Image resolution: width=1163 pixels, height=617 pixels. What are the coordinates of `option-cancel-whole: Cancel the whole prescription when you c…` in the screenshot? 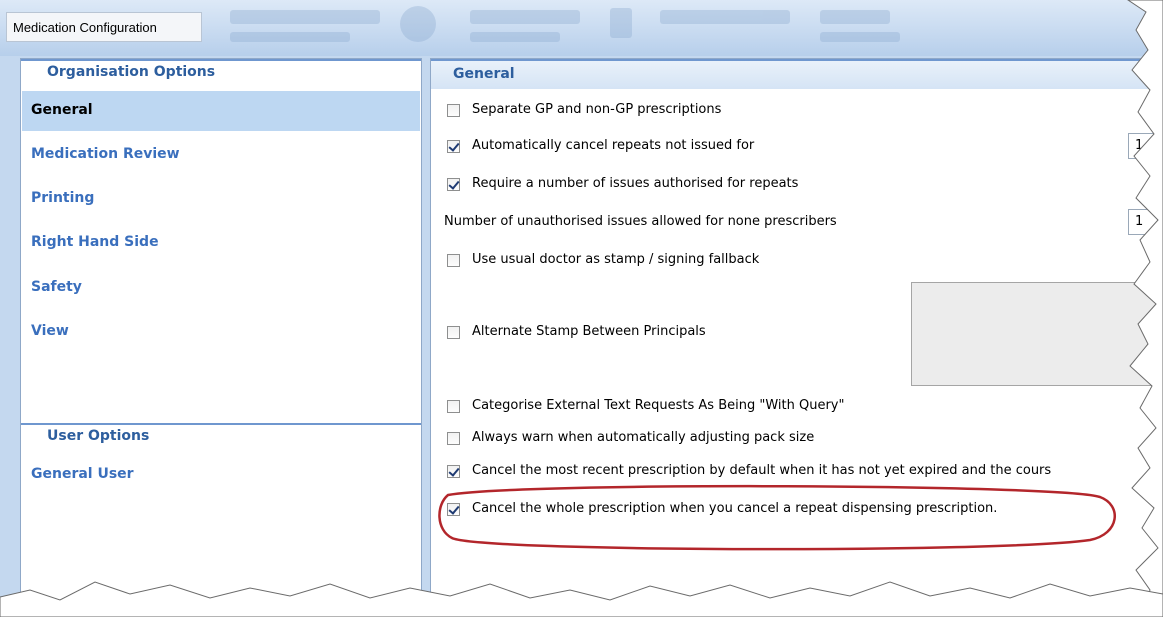 It's located at (797, 511).